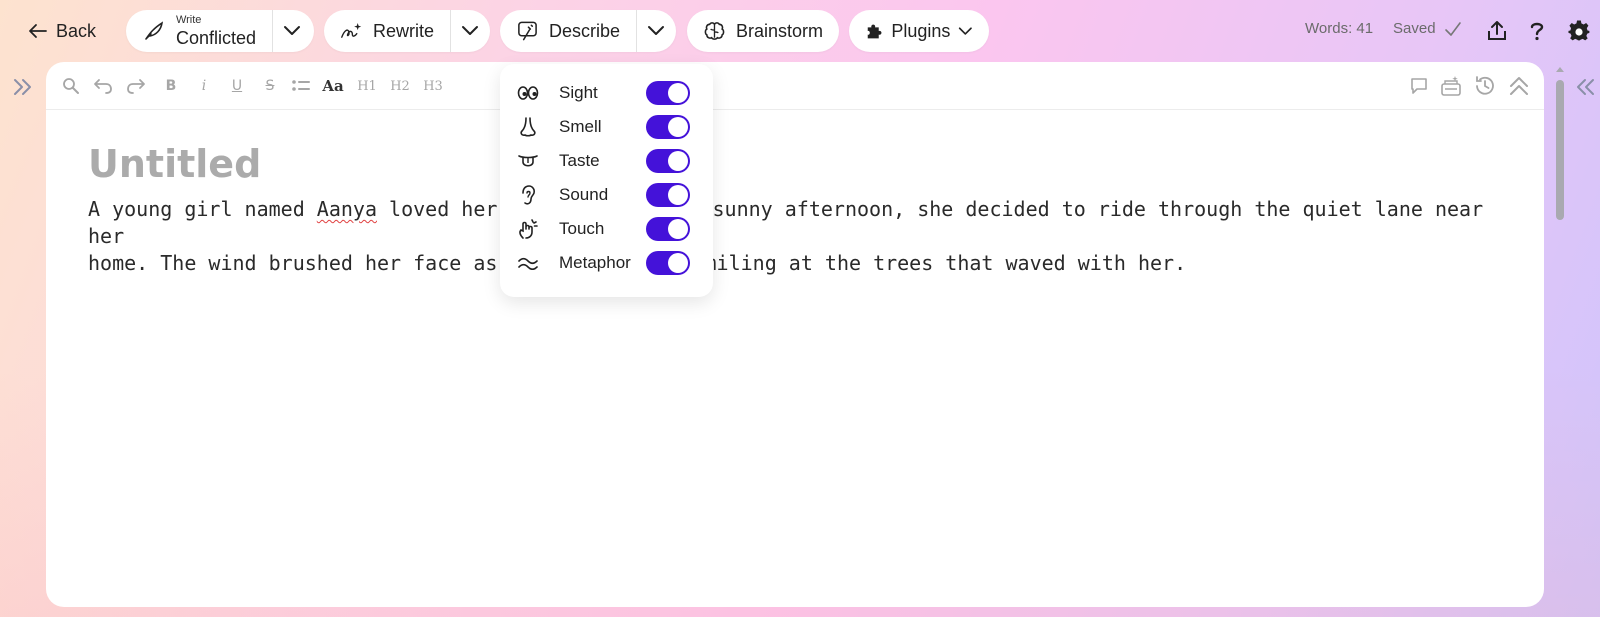  I want to click on rewrite-sparkle-icon, so click(351, 30).